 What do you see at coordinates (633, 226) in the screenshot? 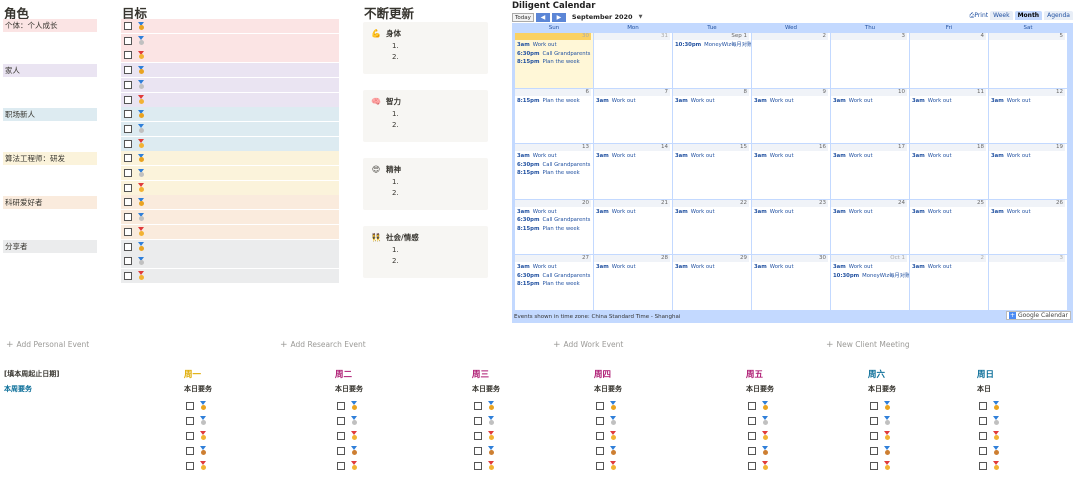
I see `calendar-day-cell: 21 3am Work out` at bounding box center [633, 226].